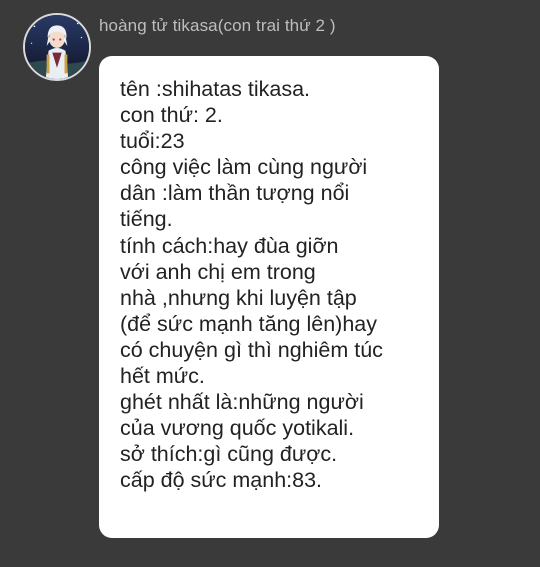 The height and width of the screenshot is (567, 540). Describe the element at coordinates (229, 454) in the screenshot. I see `message-line: sở thích:gì cũng được.` at that location.